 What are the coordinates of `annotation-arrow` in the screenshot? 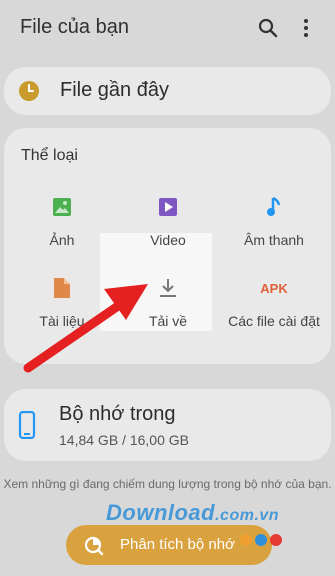 It's located at (85, 328).